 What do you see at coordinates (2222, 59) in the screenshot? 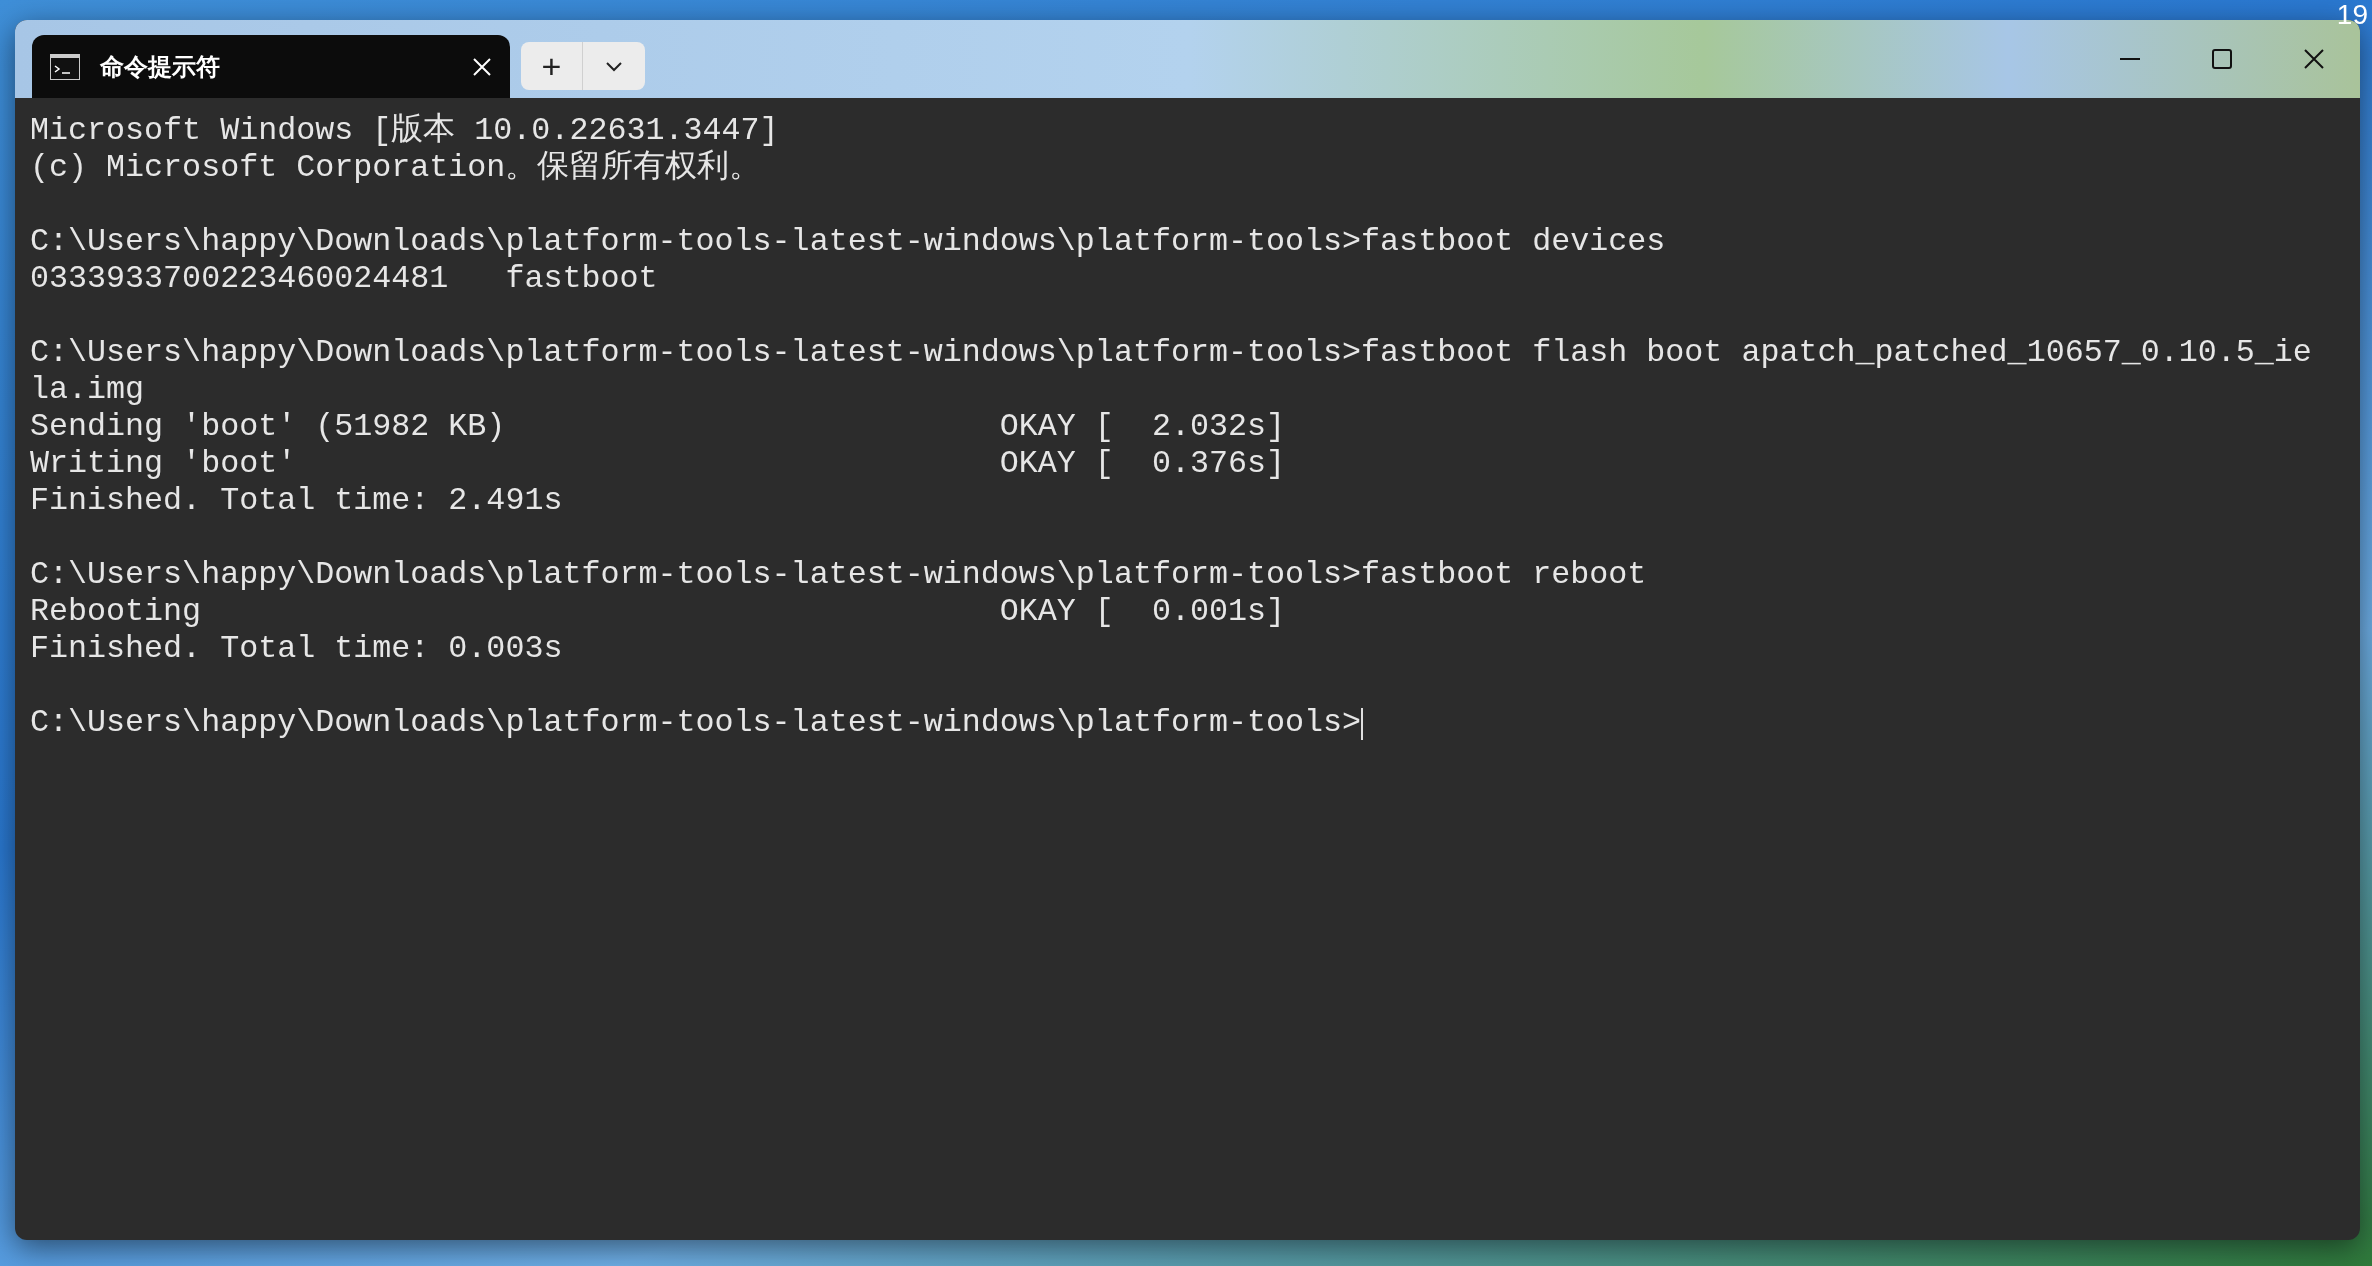
I see `maximize-icon` at bounding box center [2222, 59].